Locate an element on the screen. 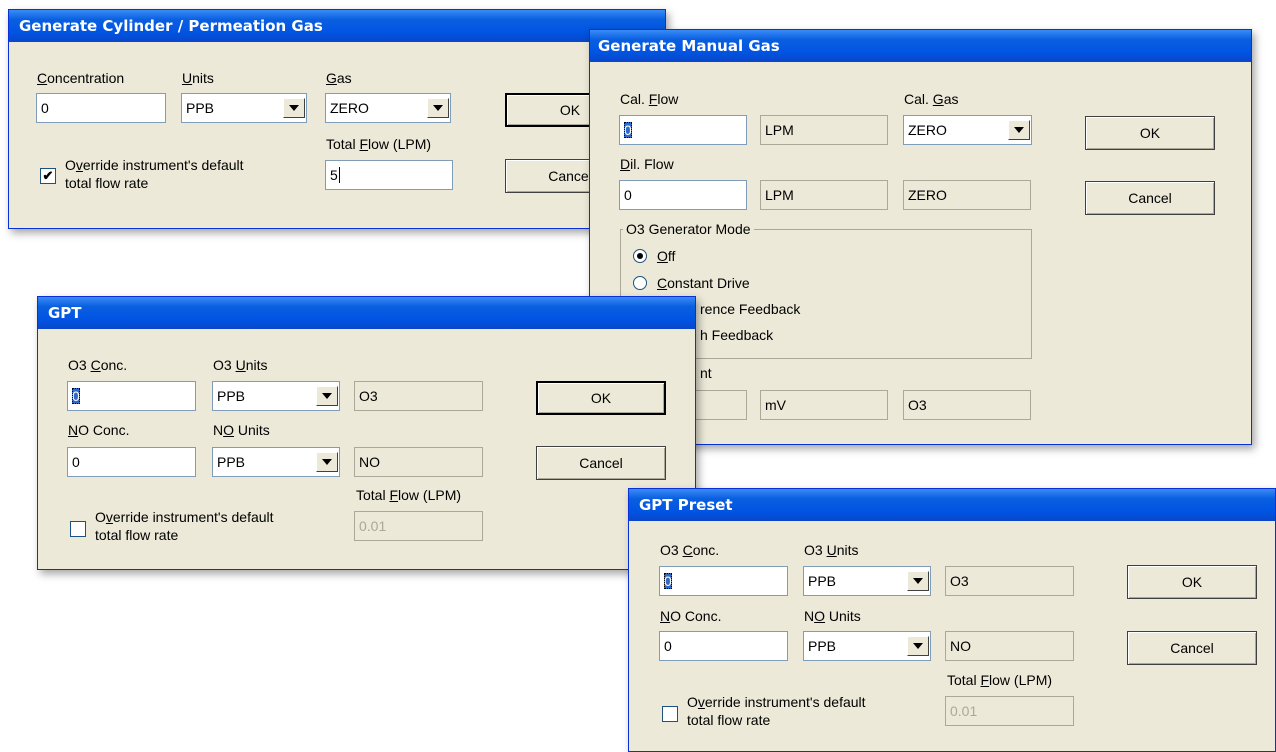  mode-off-radio is located at coordinates (640, 256).